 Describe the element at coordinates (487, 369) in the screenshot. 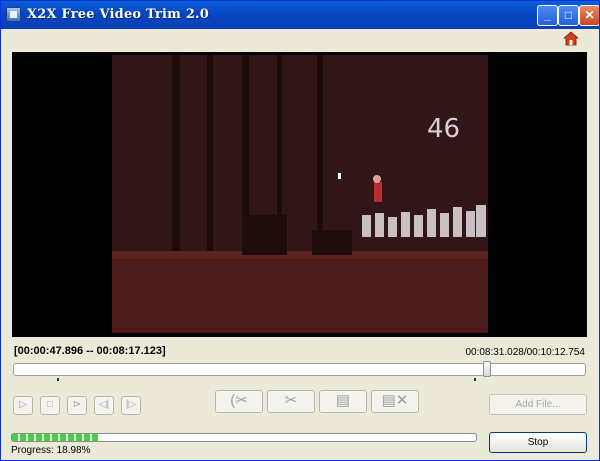

I see `seek-slider-thumb` at that location.